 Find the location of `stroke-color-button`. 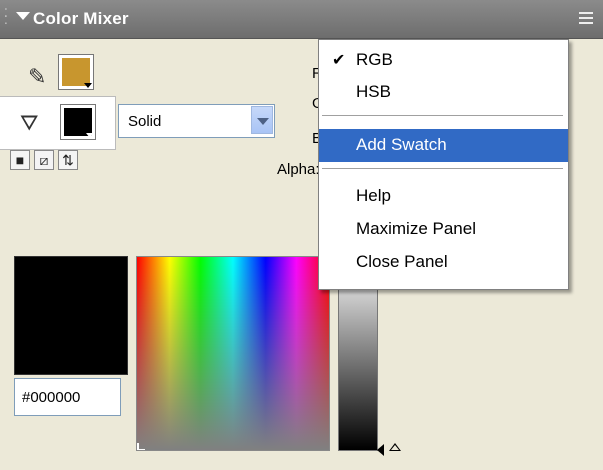

stroke-color-button is located at coordinates (76, 72).